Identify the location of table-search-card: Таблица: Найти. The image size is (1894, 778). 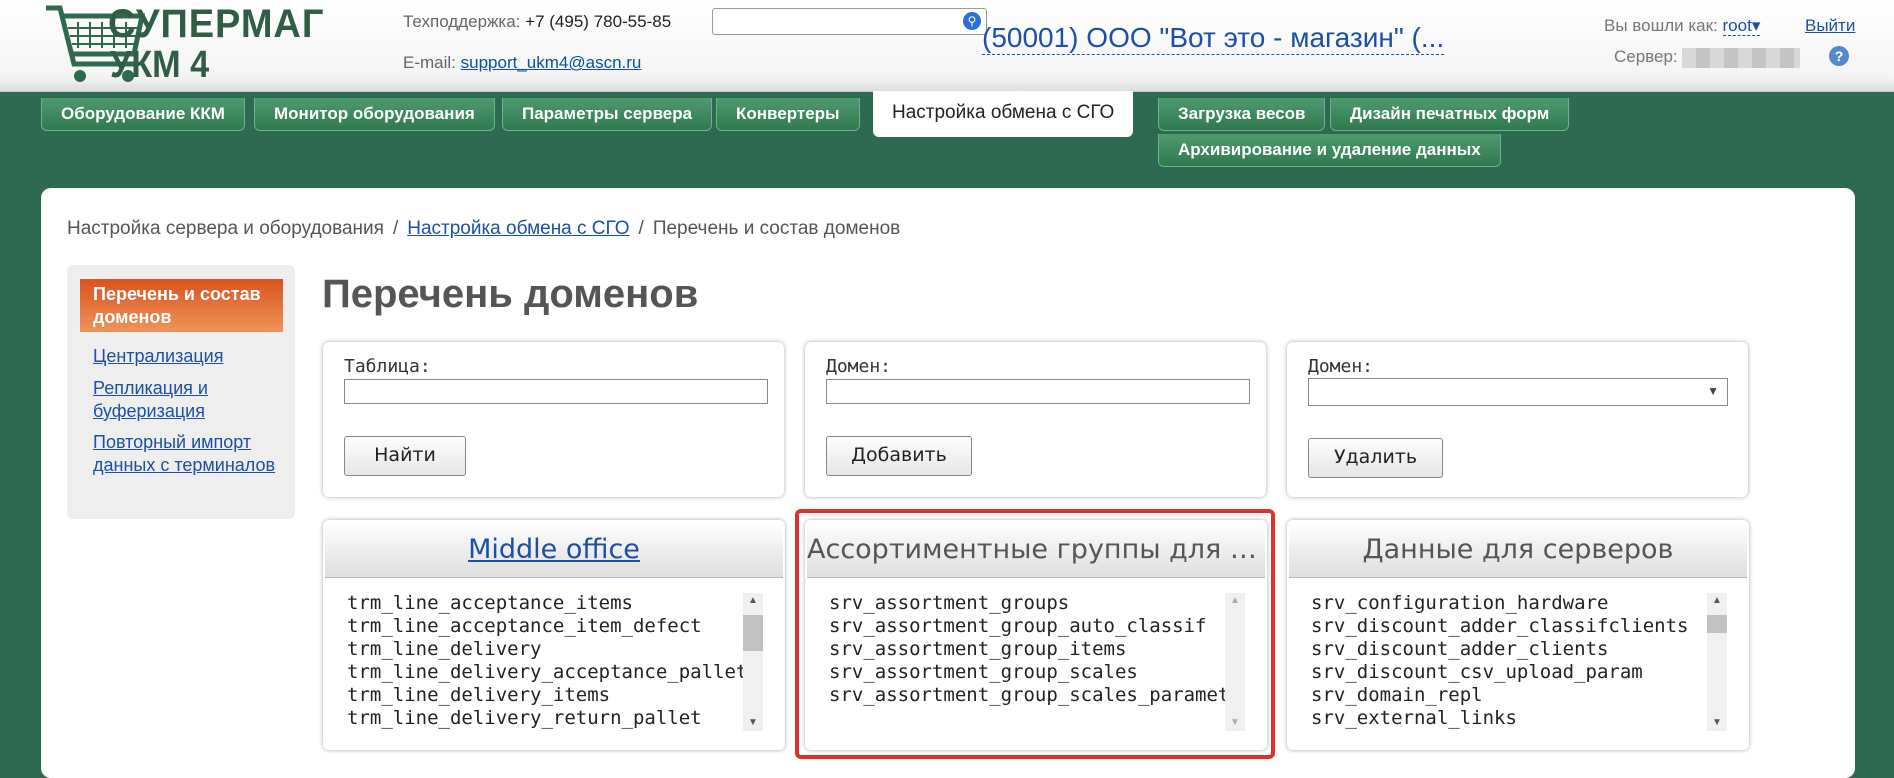
(553, 419).